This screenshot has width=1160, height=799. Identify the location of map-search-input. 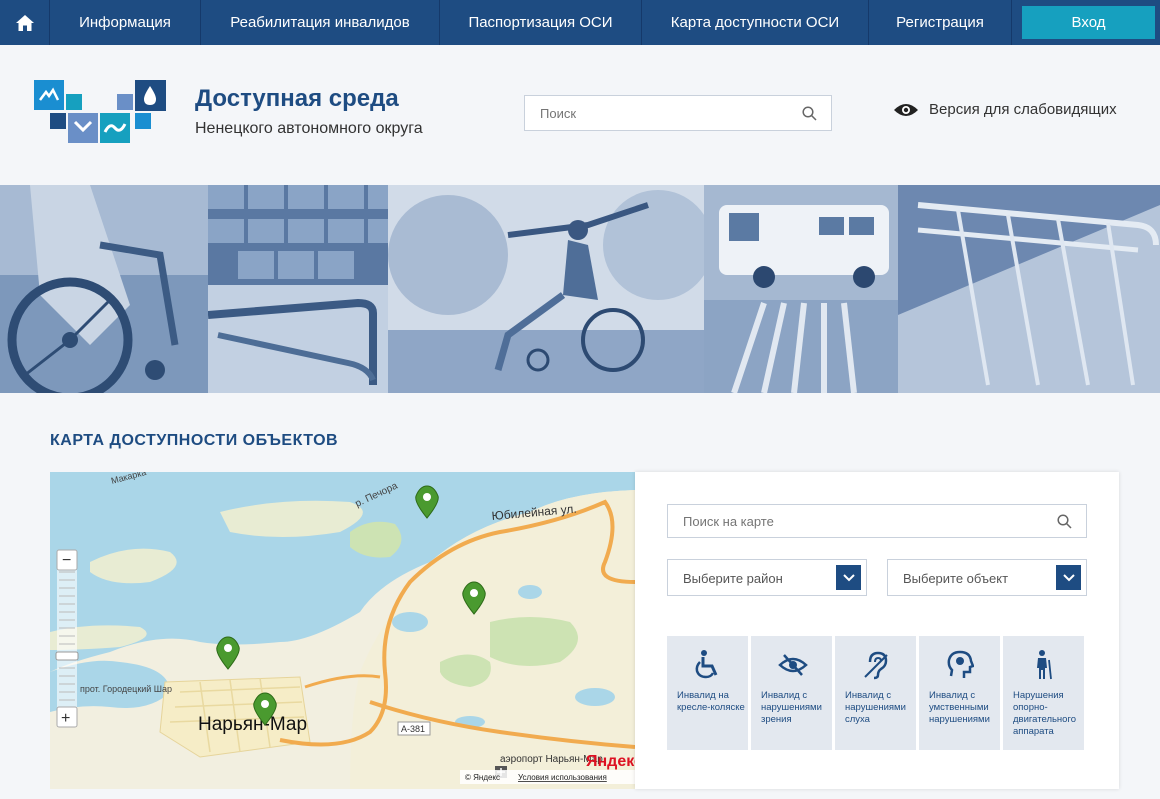
(848, 521).